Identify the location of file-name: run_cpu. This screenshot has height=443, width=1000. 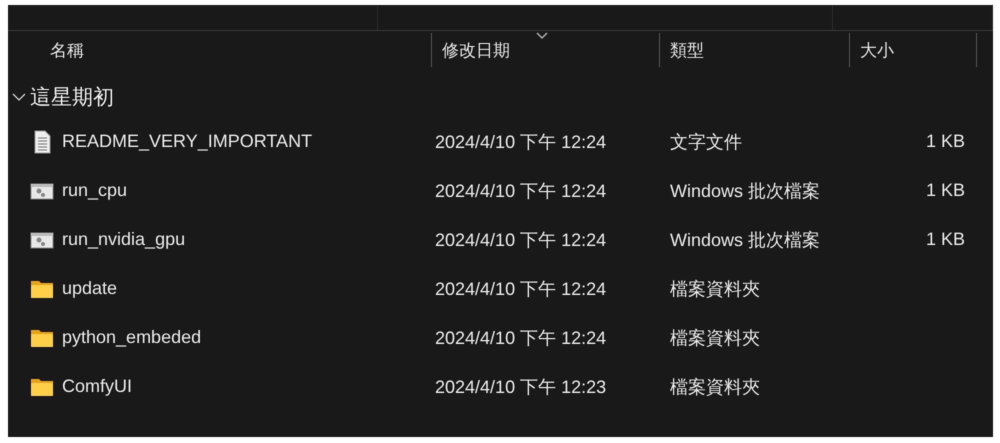
(95, 190).